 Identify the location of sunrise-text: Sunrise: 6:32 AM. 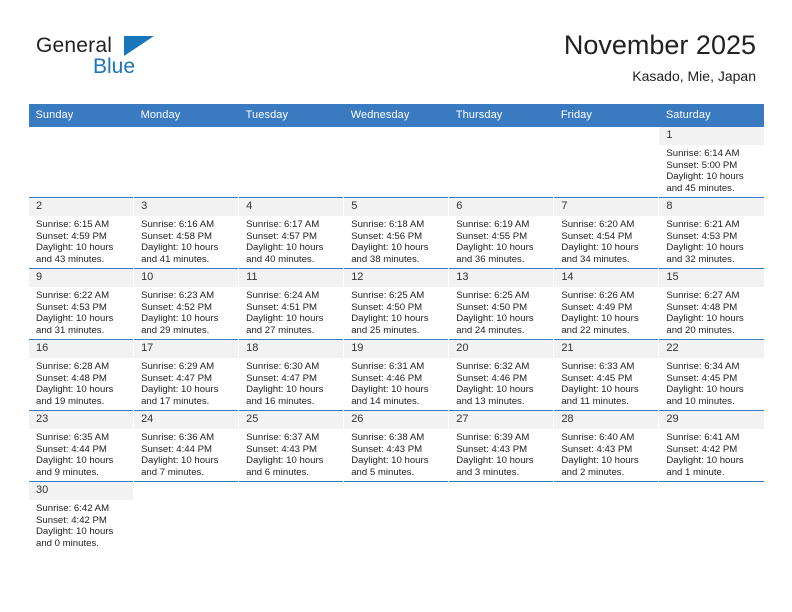
(493, 366).